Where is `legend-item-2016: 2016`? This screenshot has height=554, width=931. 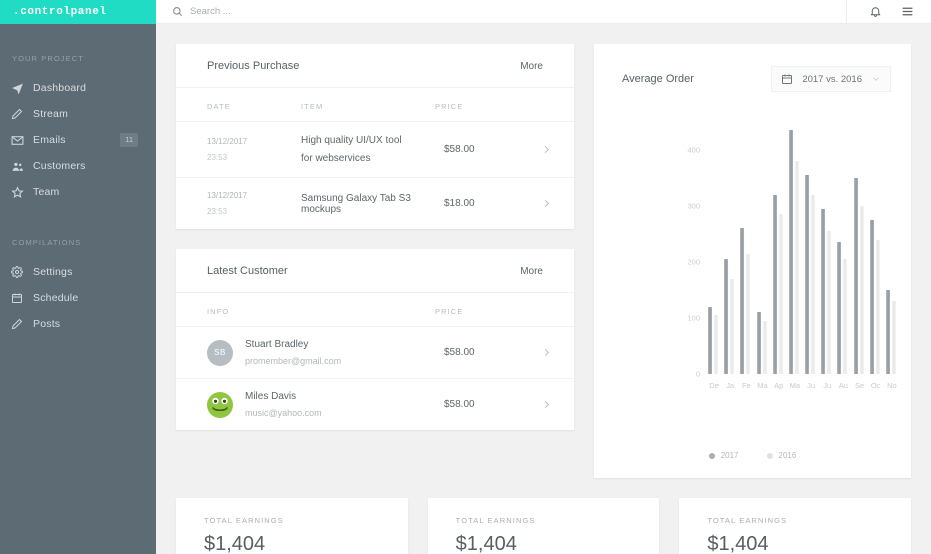 legend-item-2016: 2016 is located at coordinates (781, 455).